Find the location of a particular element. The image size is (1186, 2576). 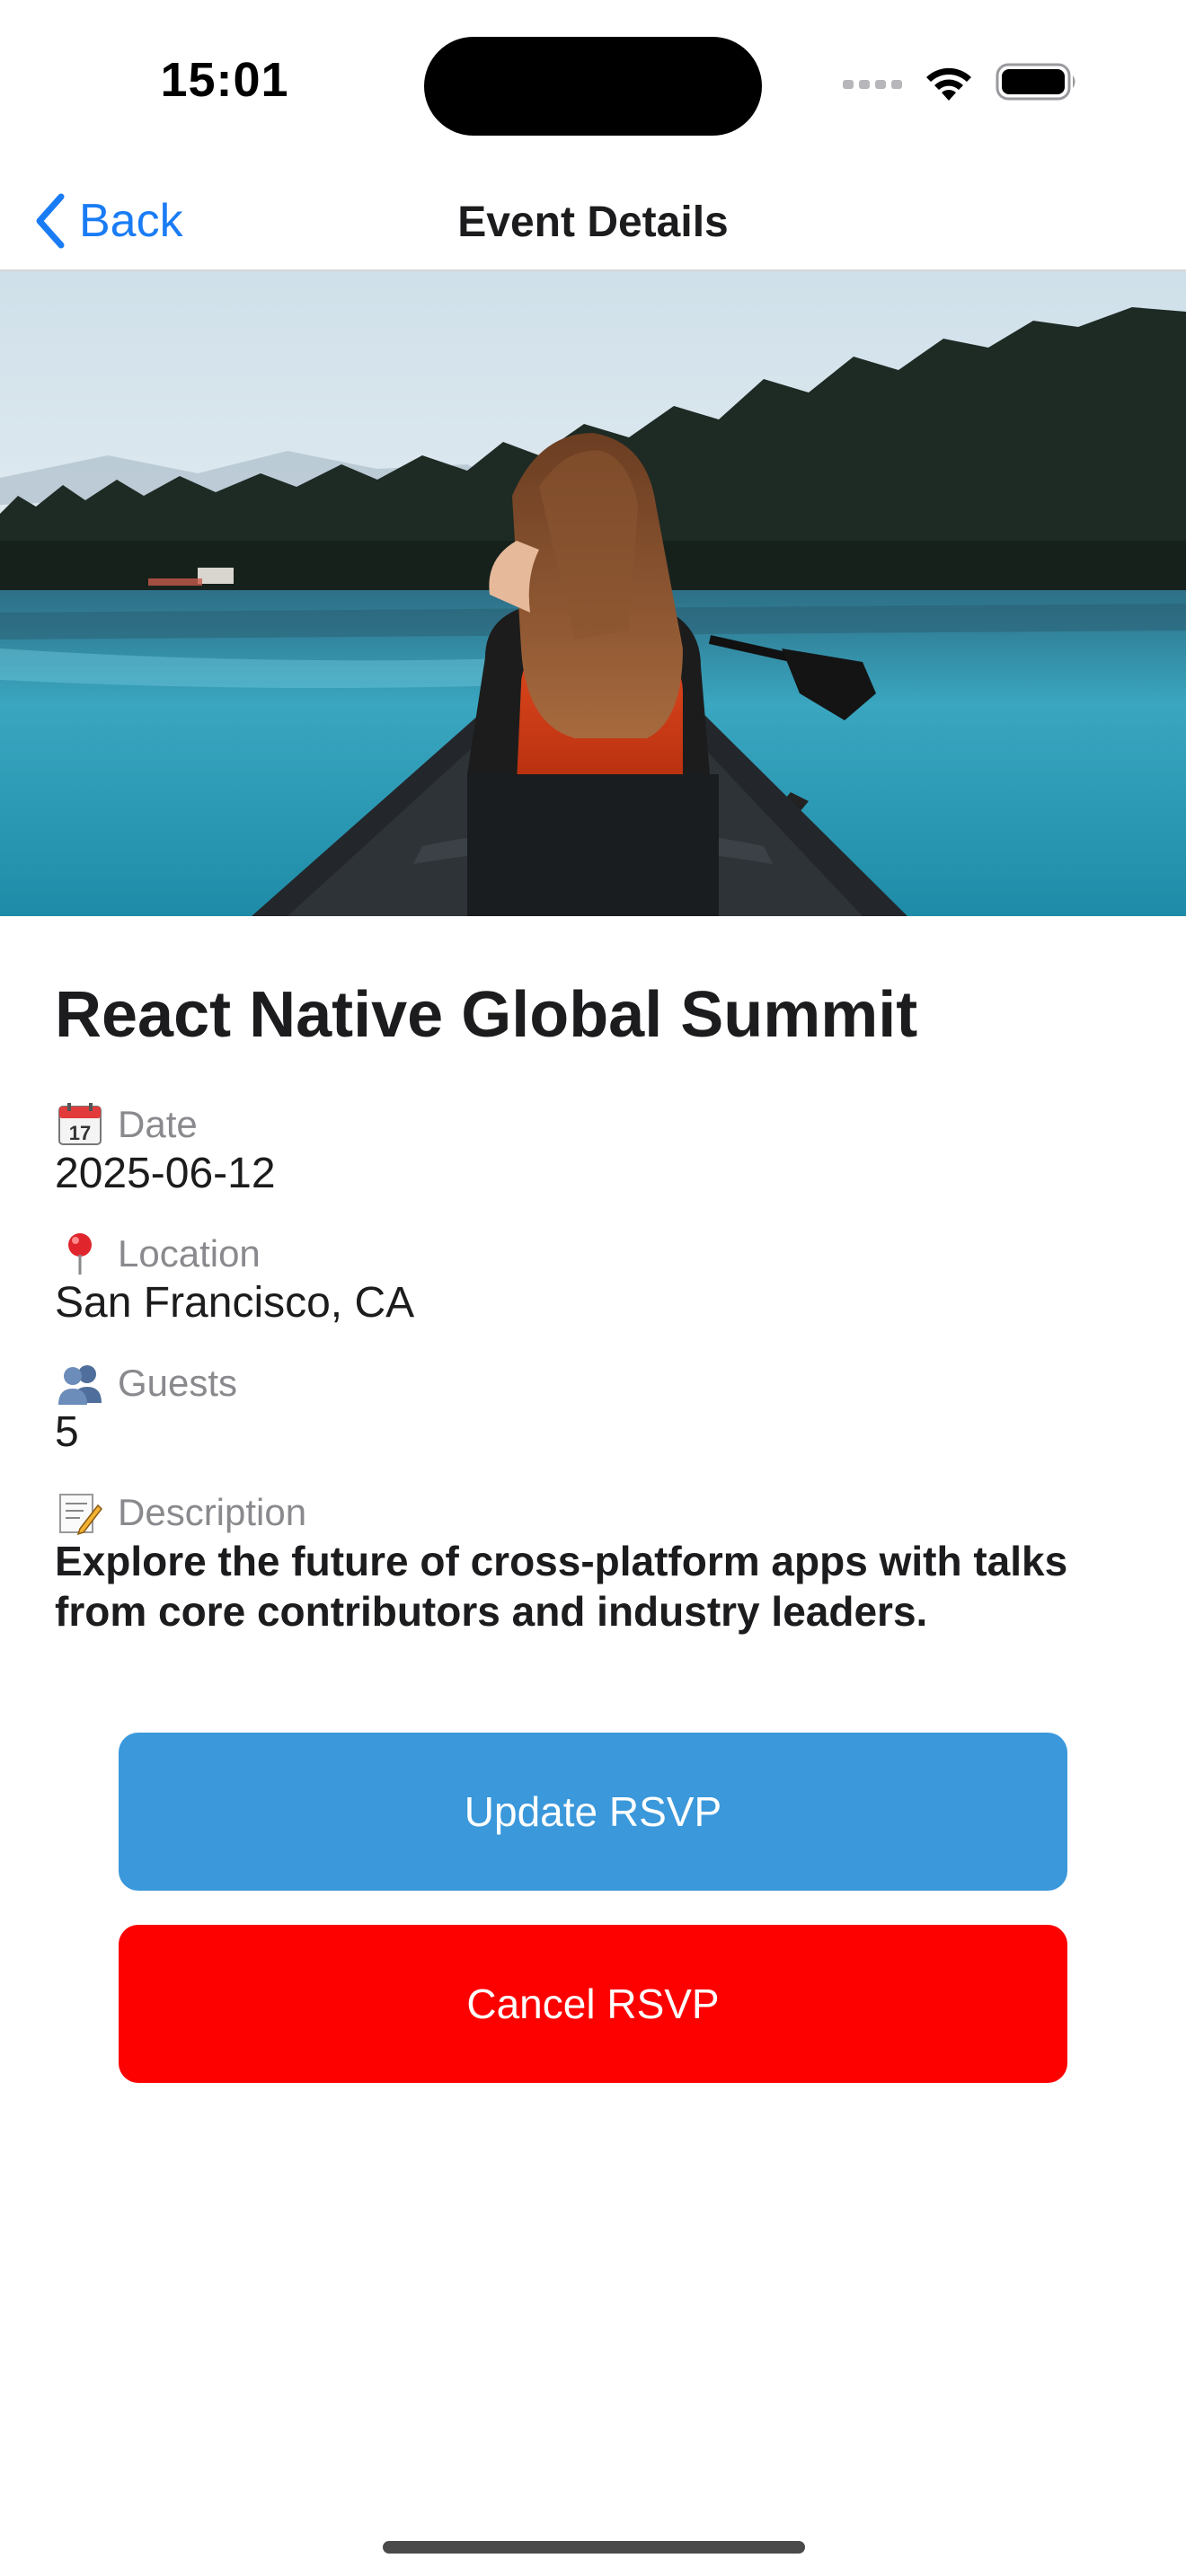

navigation-bar: Back Event Details is located at coordinates (593, 221).